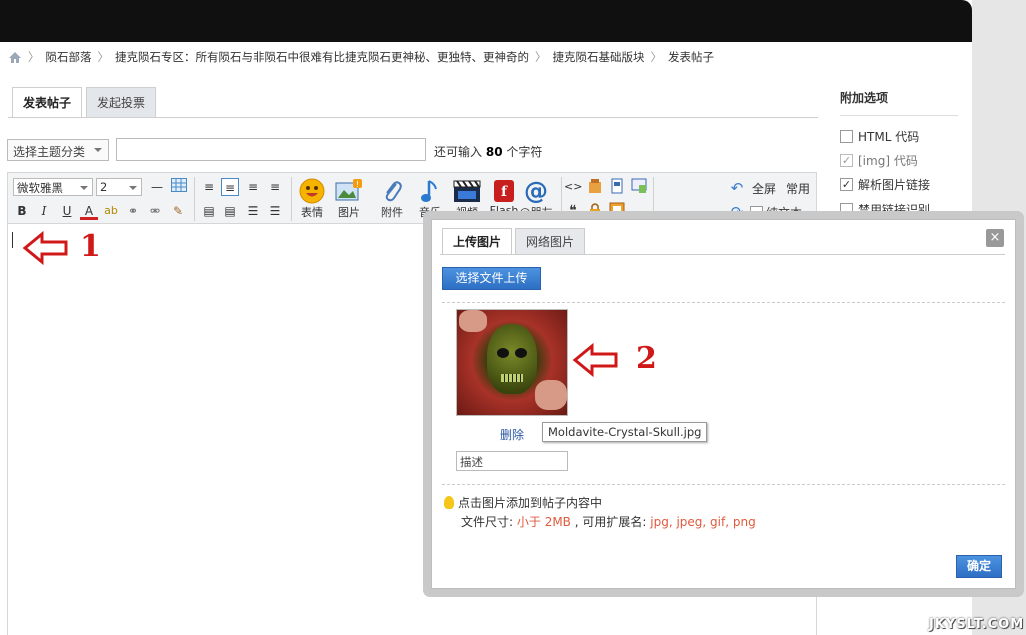  I want to click on tab-new-poll: 发起投票, so click(121, 102).